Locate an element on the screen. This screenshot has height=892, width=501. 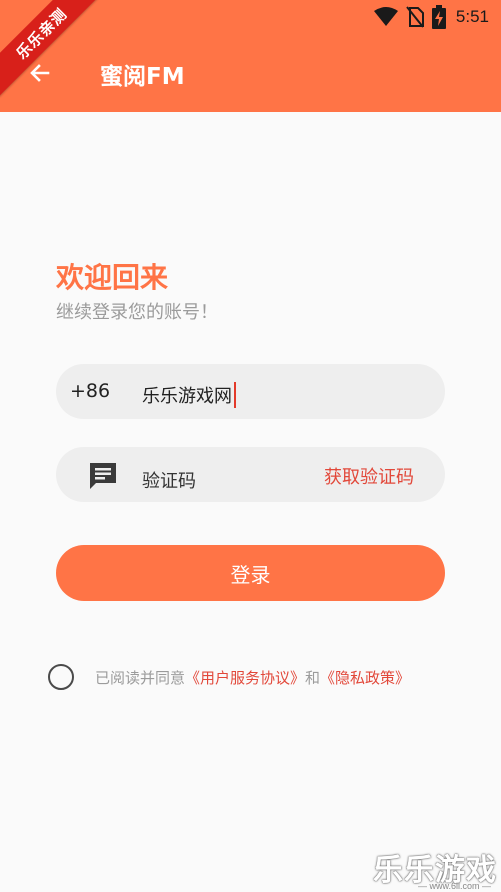
code-input: 验证码 is located at coordinates (169, 480).